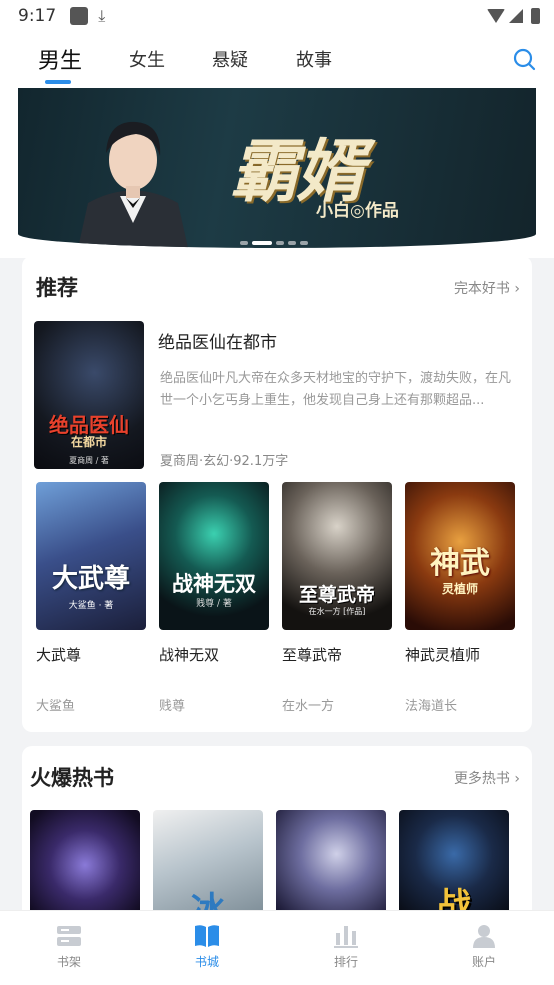 The height and width of the screenshot is (985, 554). What do you see at coordinates (37, 16) in the screenshot?
I see `status-time: 9:17` at bounding box center [37, 16].